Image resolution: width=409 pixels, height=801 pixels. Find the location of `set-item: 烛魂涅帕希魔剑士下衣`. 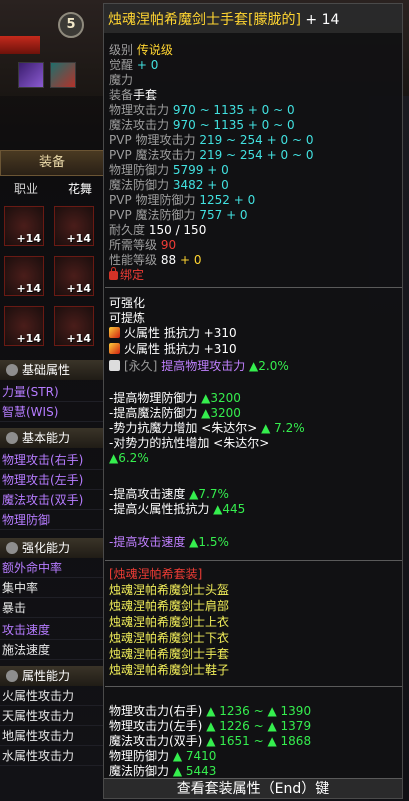

set-item: 烛魂涅帕希魔剑士下衣 is located at coordinates (169, 638).